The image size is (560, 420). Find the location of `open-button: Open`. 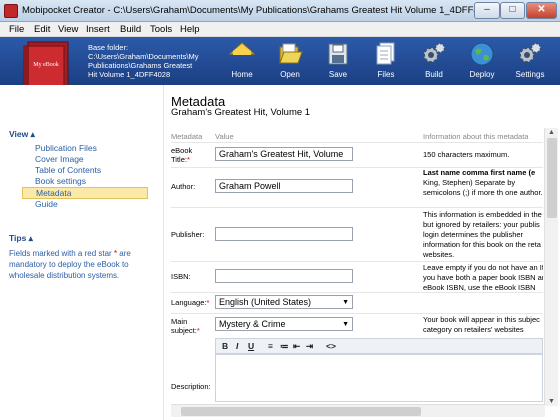

open-button: Open is located at coordinates (290, 62).